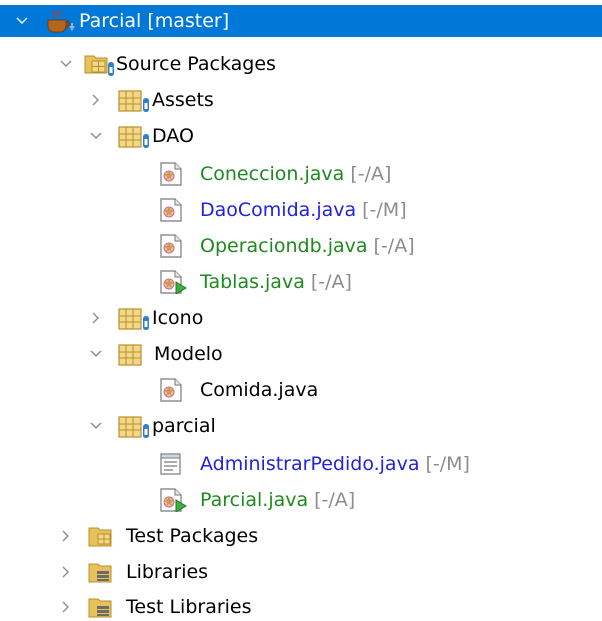 The height and width of the screenshot is (621, 602). Describe the element at coordinates (173, 135) in the screenshot. I see `package-label-dao: DAO` at that location.